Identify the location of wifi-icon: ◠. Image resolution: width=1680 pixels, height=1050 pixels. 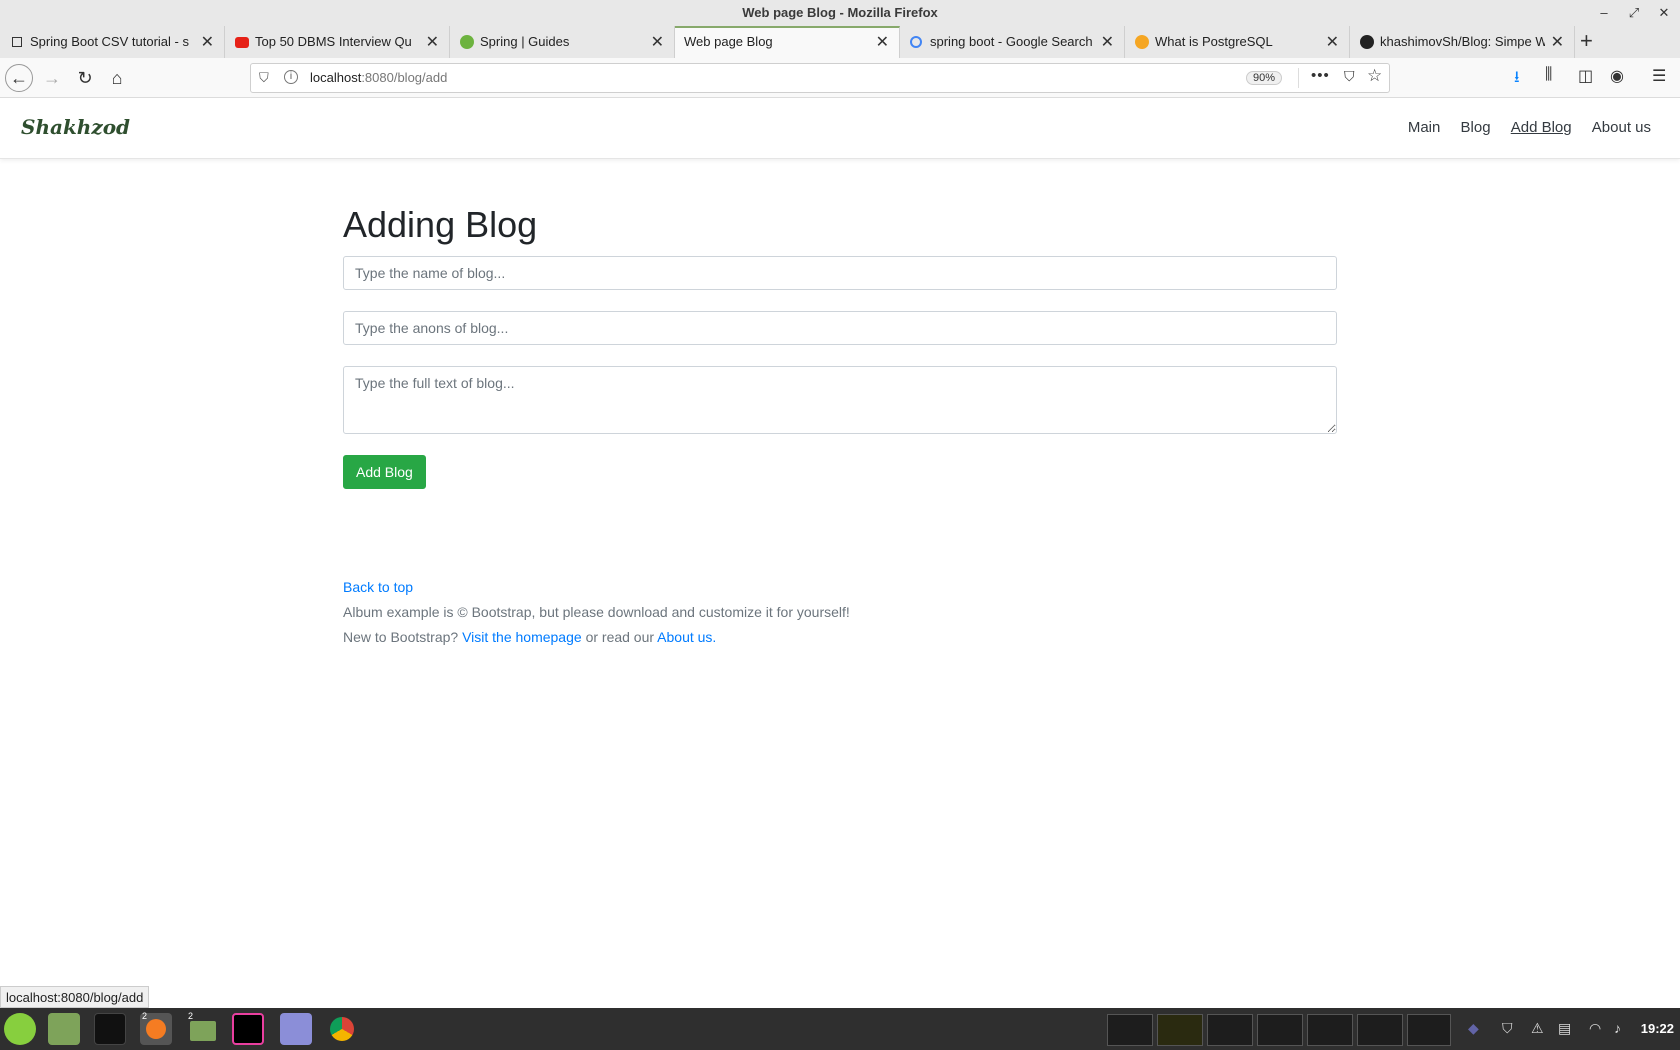
(1595, 1028).